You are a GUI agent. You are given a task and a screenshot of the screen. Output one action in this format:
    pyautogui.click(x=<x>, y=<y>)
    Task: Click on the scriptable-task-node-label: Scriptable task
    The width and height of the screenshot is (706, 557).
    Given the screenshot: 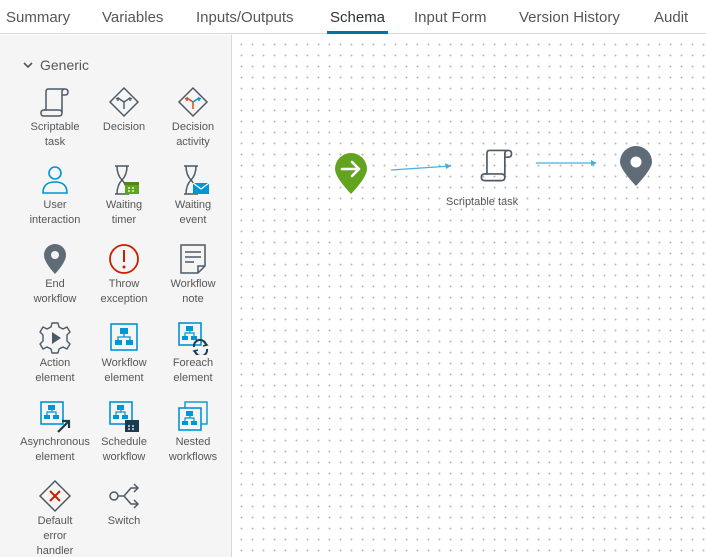 What is the action you would take?
    pyautogui.click(x=482, y=202)
    